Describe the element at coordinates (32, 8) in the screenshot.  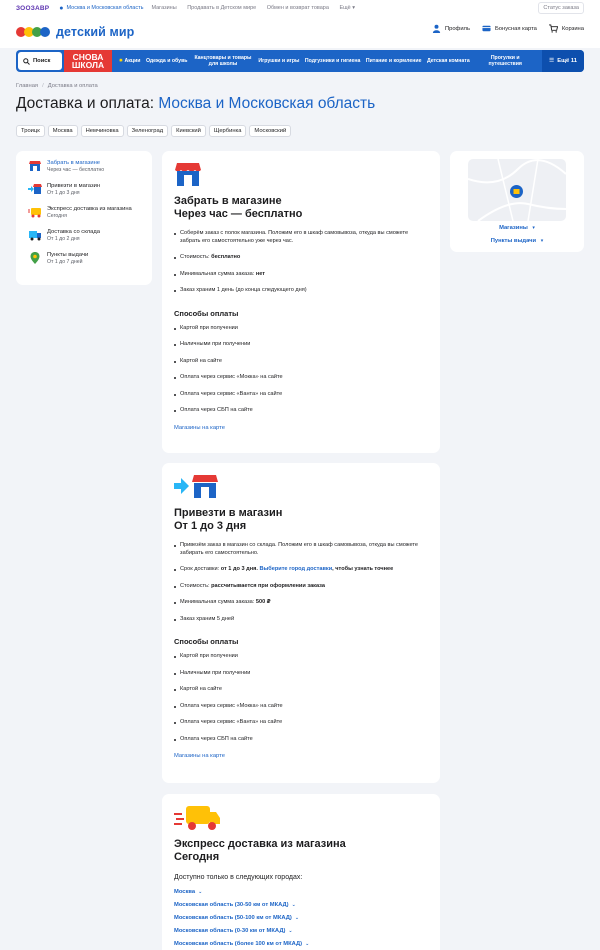
I see `zoozavr-link: ЗООЗАВР` at that location.